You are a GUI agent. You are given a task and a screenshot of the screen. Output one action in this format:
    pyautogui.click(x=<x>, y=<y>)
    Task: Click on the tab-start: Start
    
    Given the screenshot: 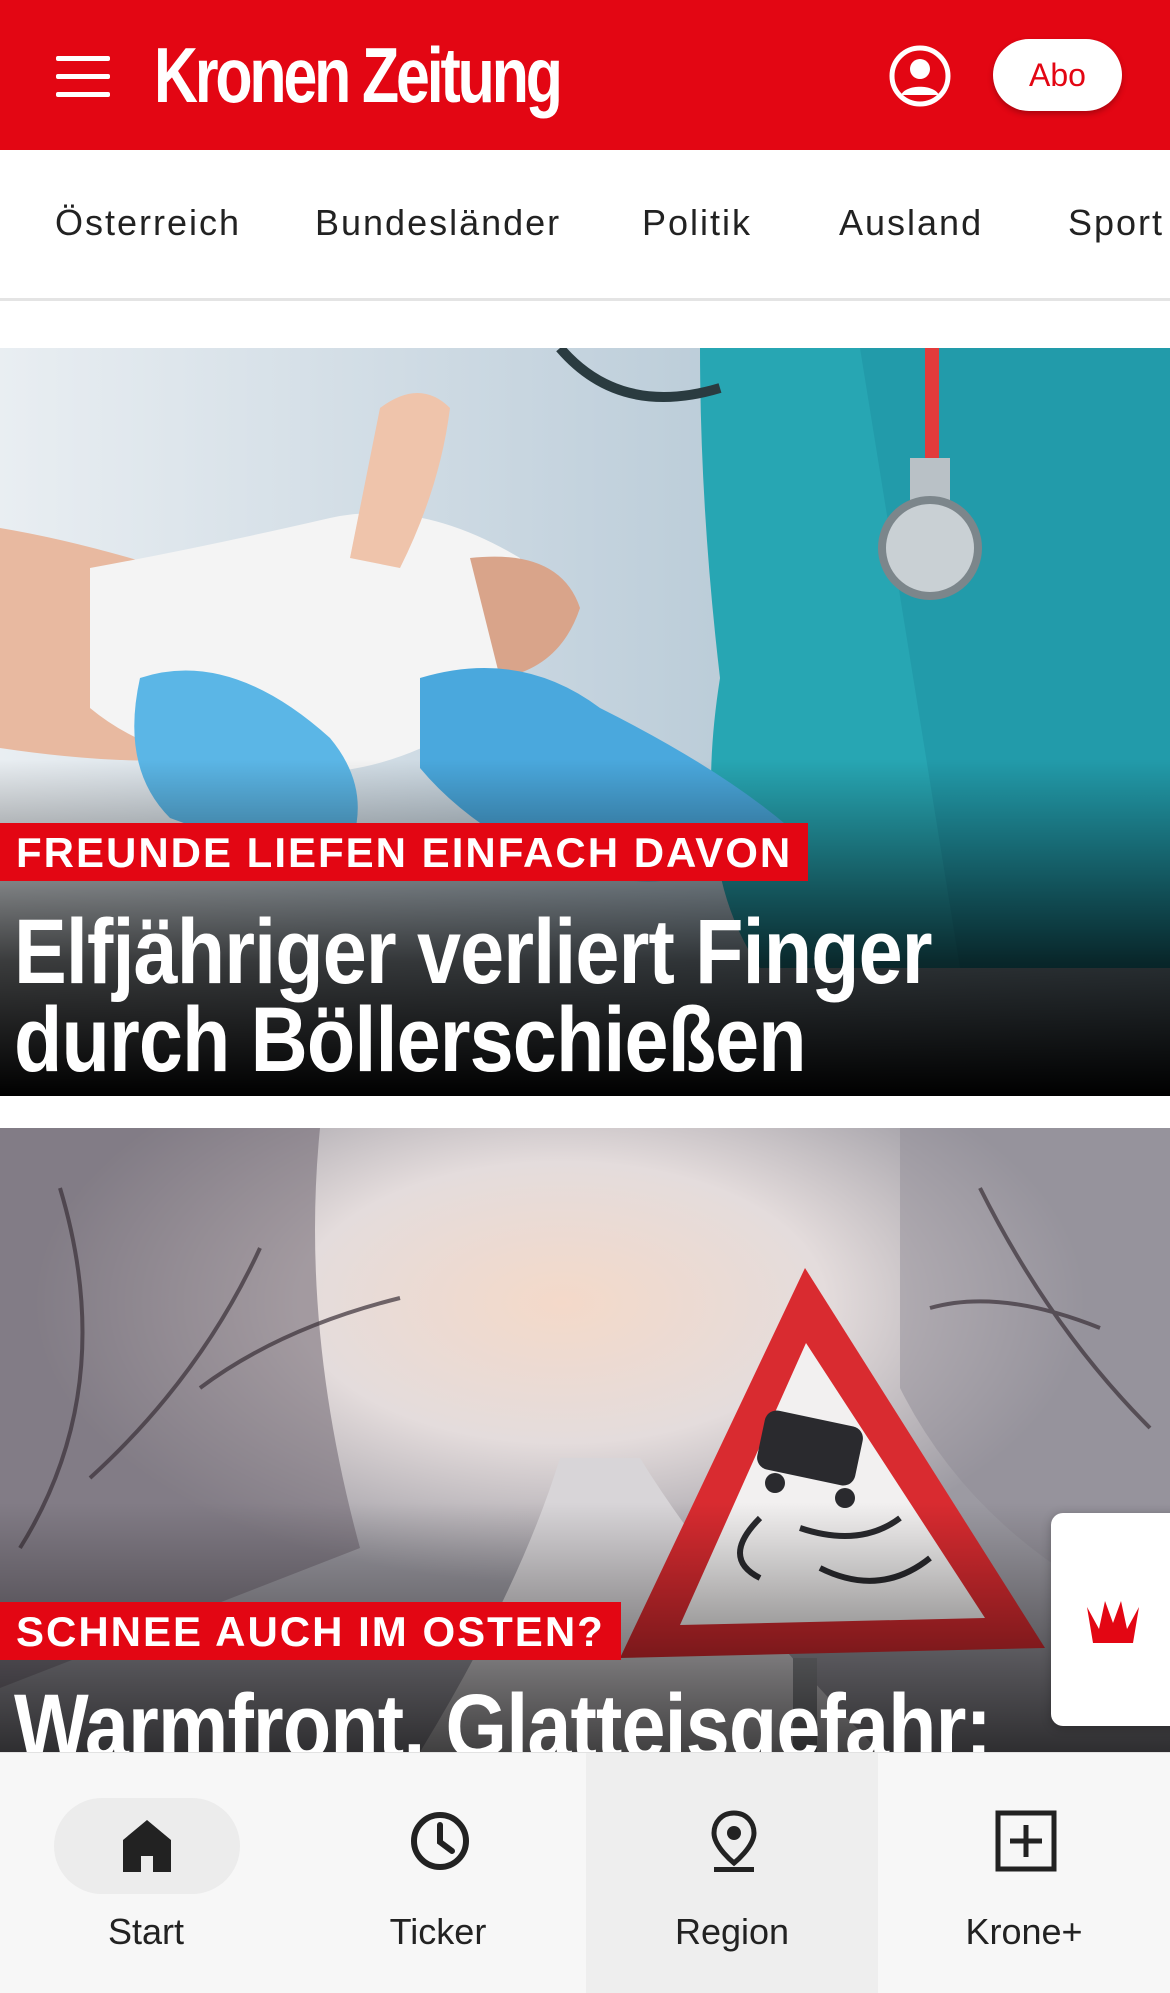 What is the action you would take?
    pyautogui.click(x=146, y=1873)
    